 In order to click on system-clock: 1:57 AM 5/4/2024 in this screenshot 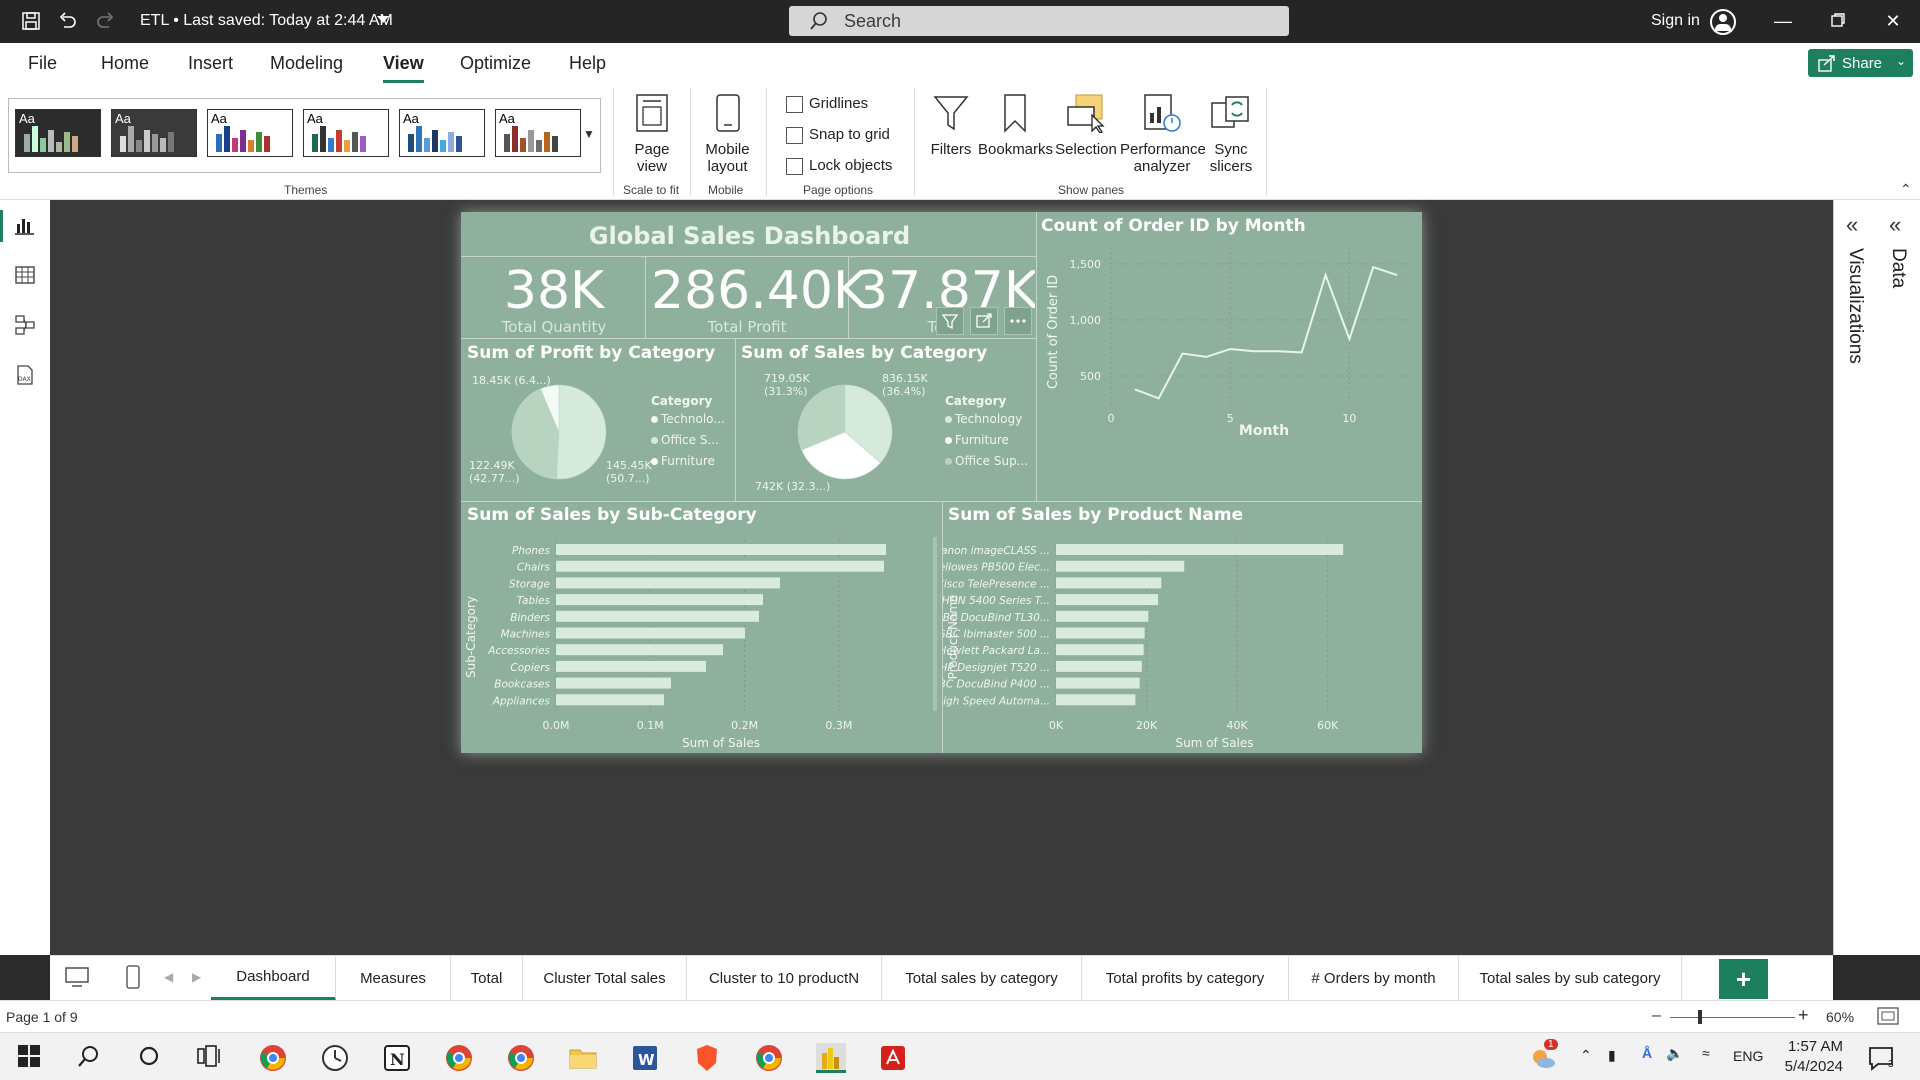, I will do `click(1813, 1057)`.